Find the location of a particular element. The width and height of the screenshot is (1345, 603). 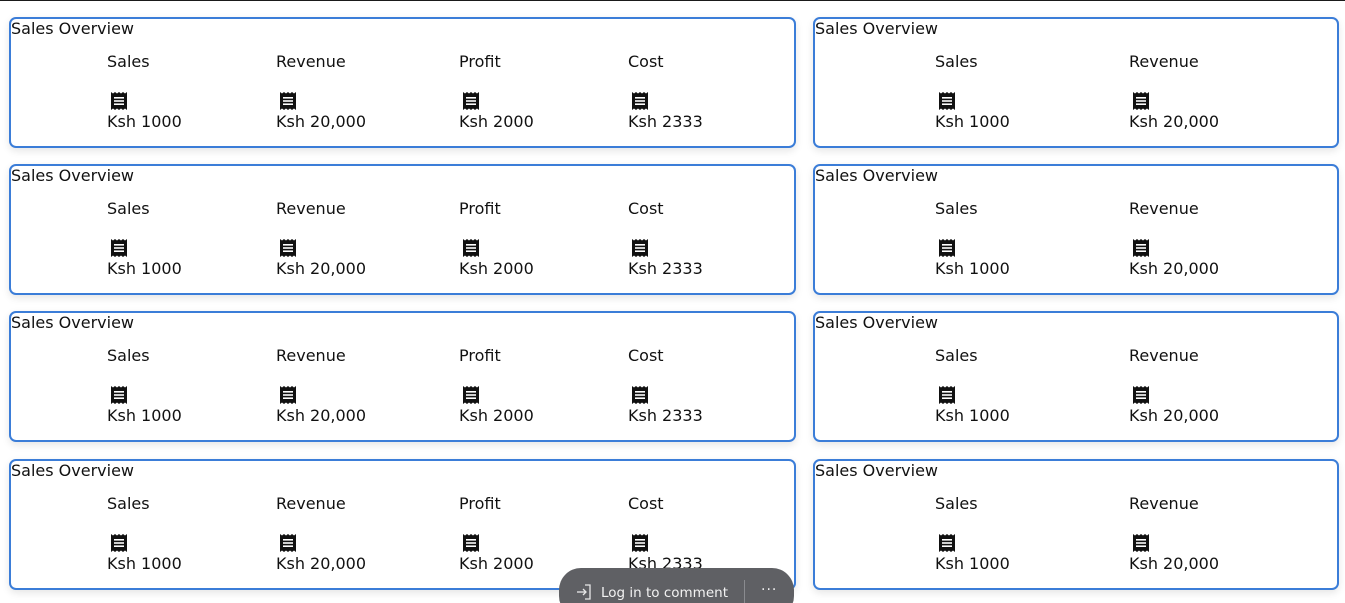

comment-bar: Log in to comment ··· is located at coordinates (676, 585).